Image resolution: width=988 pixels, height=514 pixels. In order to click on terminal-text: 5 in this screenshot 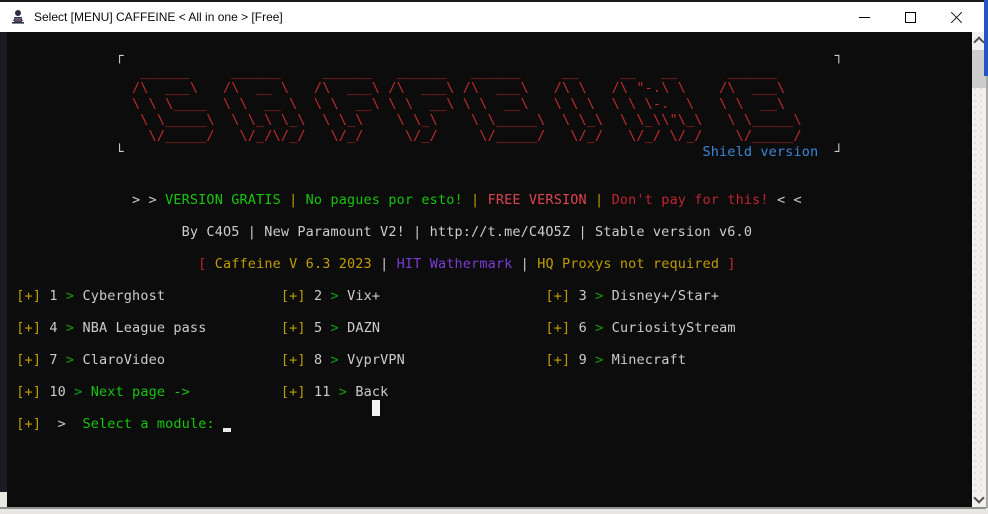, I will do `click(318, 328)`.